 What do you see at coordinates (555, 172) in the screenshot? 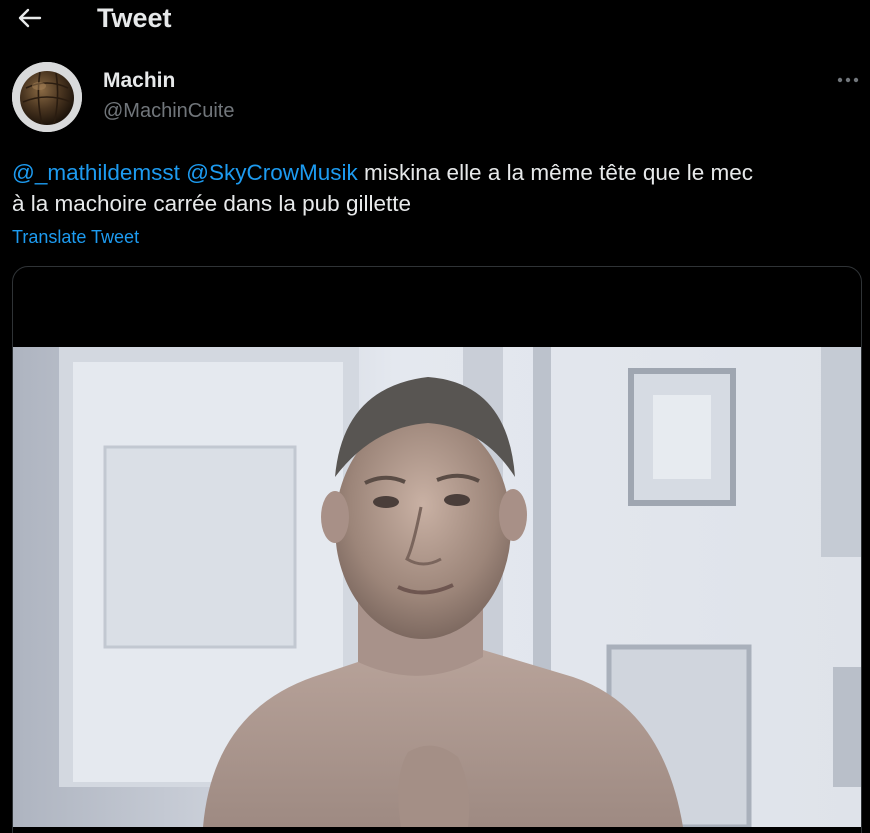
I see `tweet-text-line1: miskina elle a la même tête que le mec` at bounding box center [555, 172].